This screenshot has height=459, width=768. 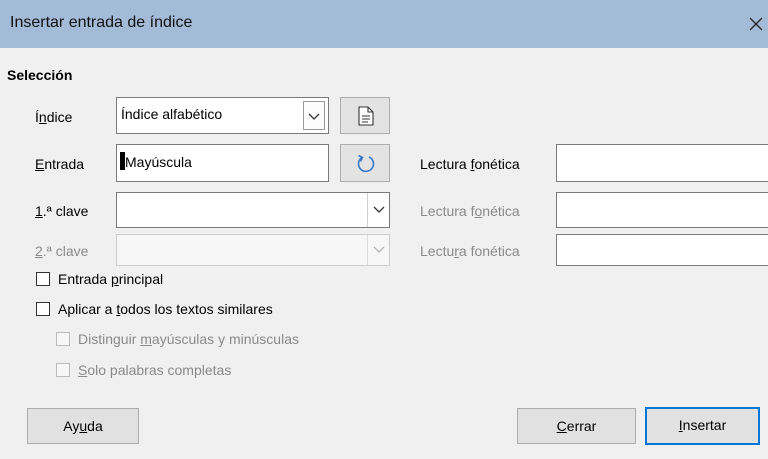 I want to click on key1-combo, so click(x=253, y=210).